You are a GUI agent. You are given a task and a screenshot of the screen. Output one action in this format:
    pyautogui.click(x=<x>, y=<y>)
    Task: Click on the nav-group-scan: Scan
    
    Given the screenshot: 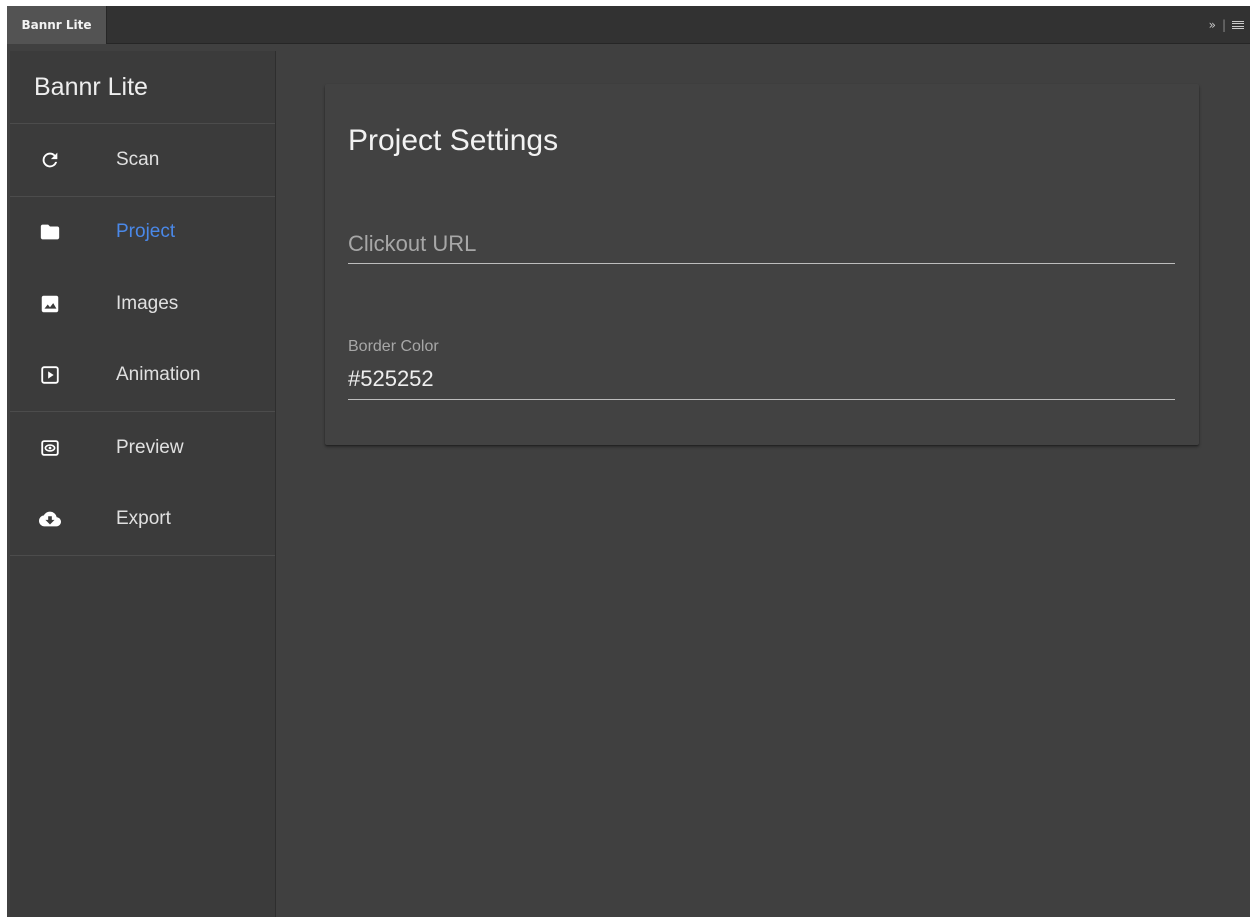 What is the action you would take?
    pyautogui.click(x=142, y=160)
    